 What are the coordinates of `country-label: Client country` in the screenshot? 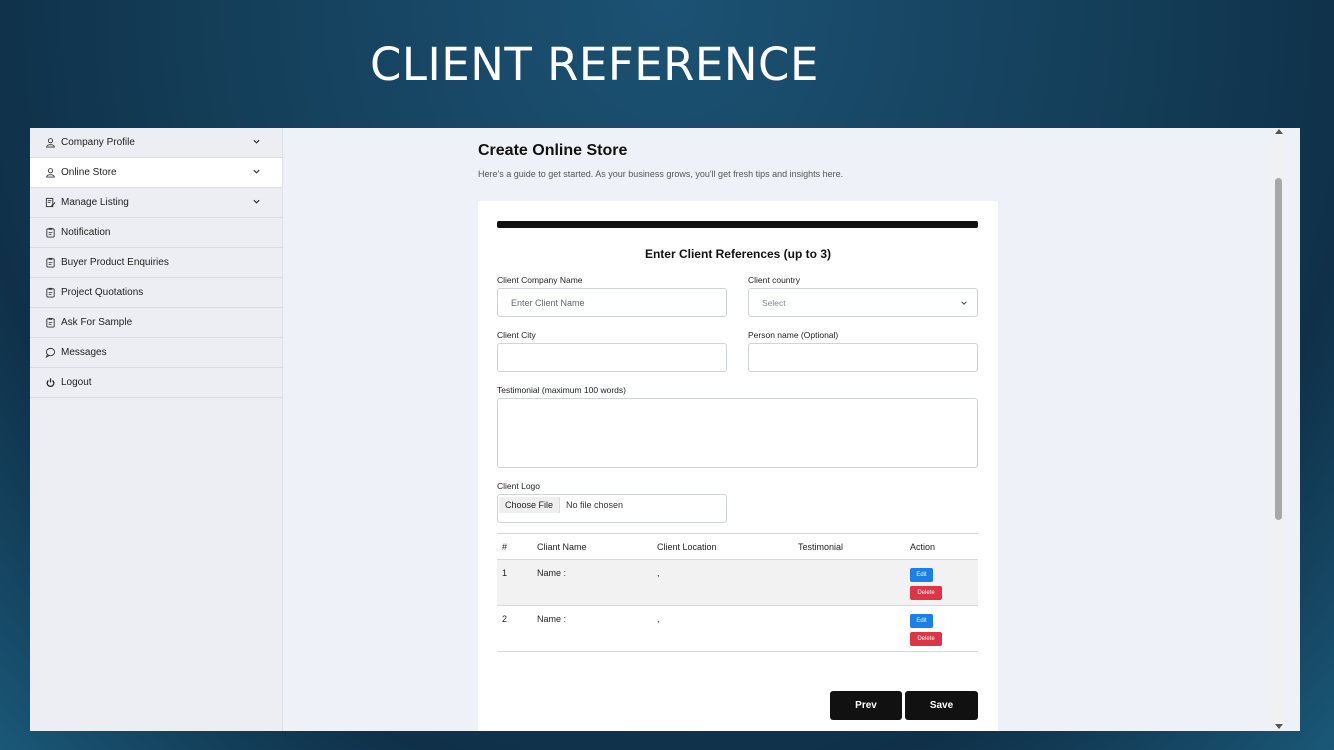 It's located at (774, 280).